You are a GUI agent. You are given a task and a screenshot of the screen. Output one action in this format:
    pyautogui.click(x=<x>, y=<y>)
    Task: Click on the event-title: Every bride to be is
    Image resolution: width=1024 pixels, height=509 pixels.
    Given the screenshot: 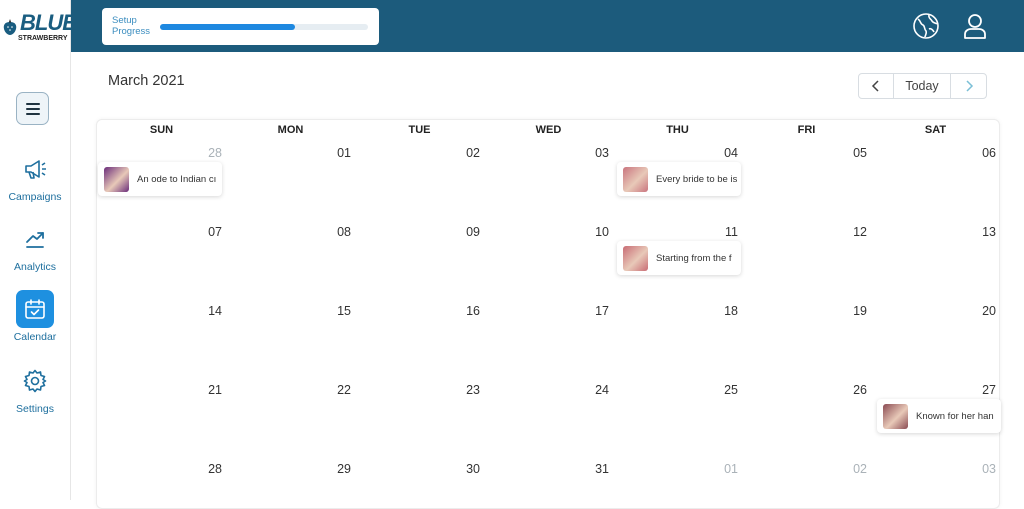 What is the action you would take?
    pyautogui.click(x=697, y=179)
    